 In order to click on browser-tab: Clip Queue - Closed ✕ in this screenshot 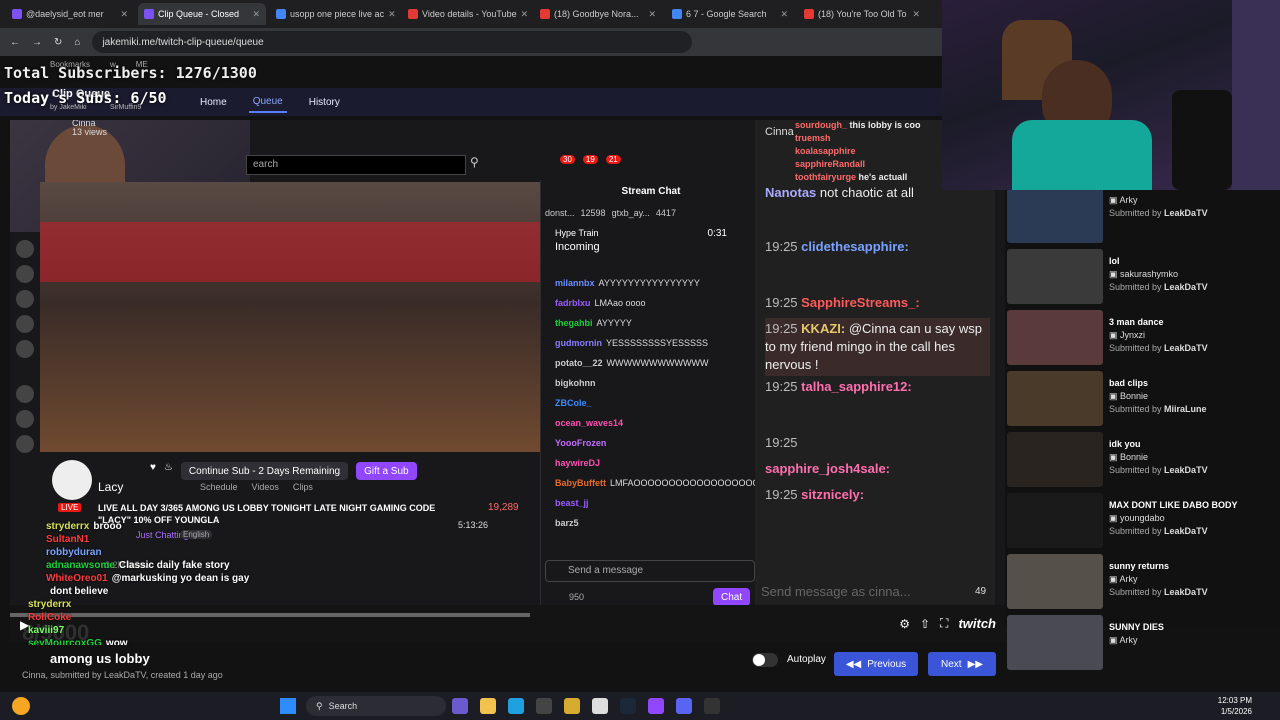, I will do `click(202, 14)`.